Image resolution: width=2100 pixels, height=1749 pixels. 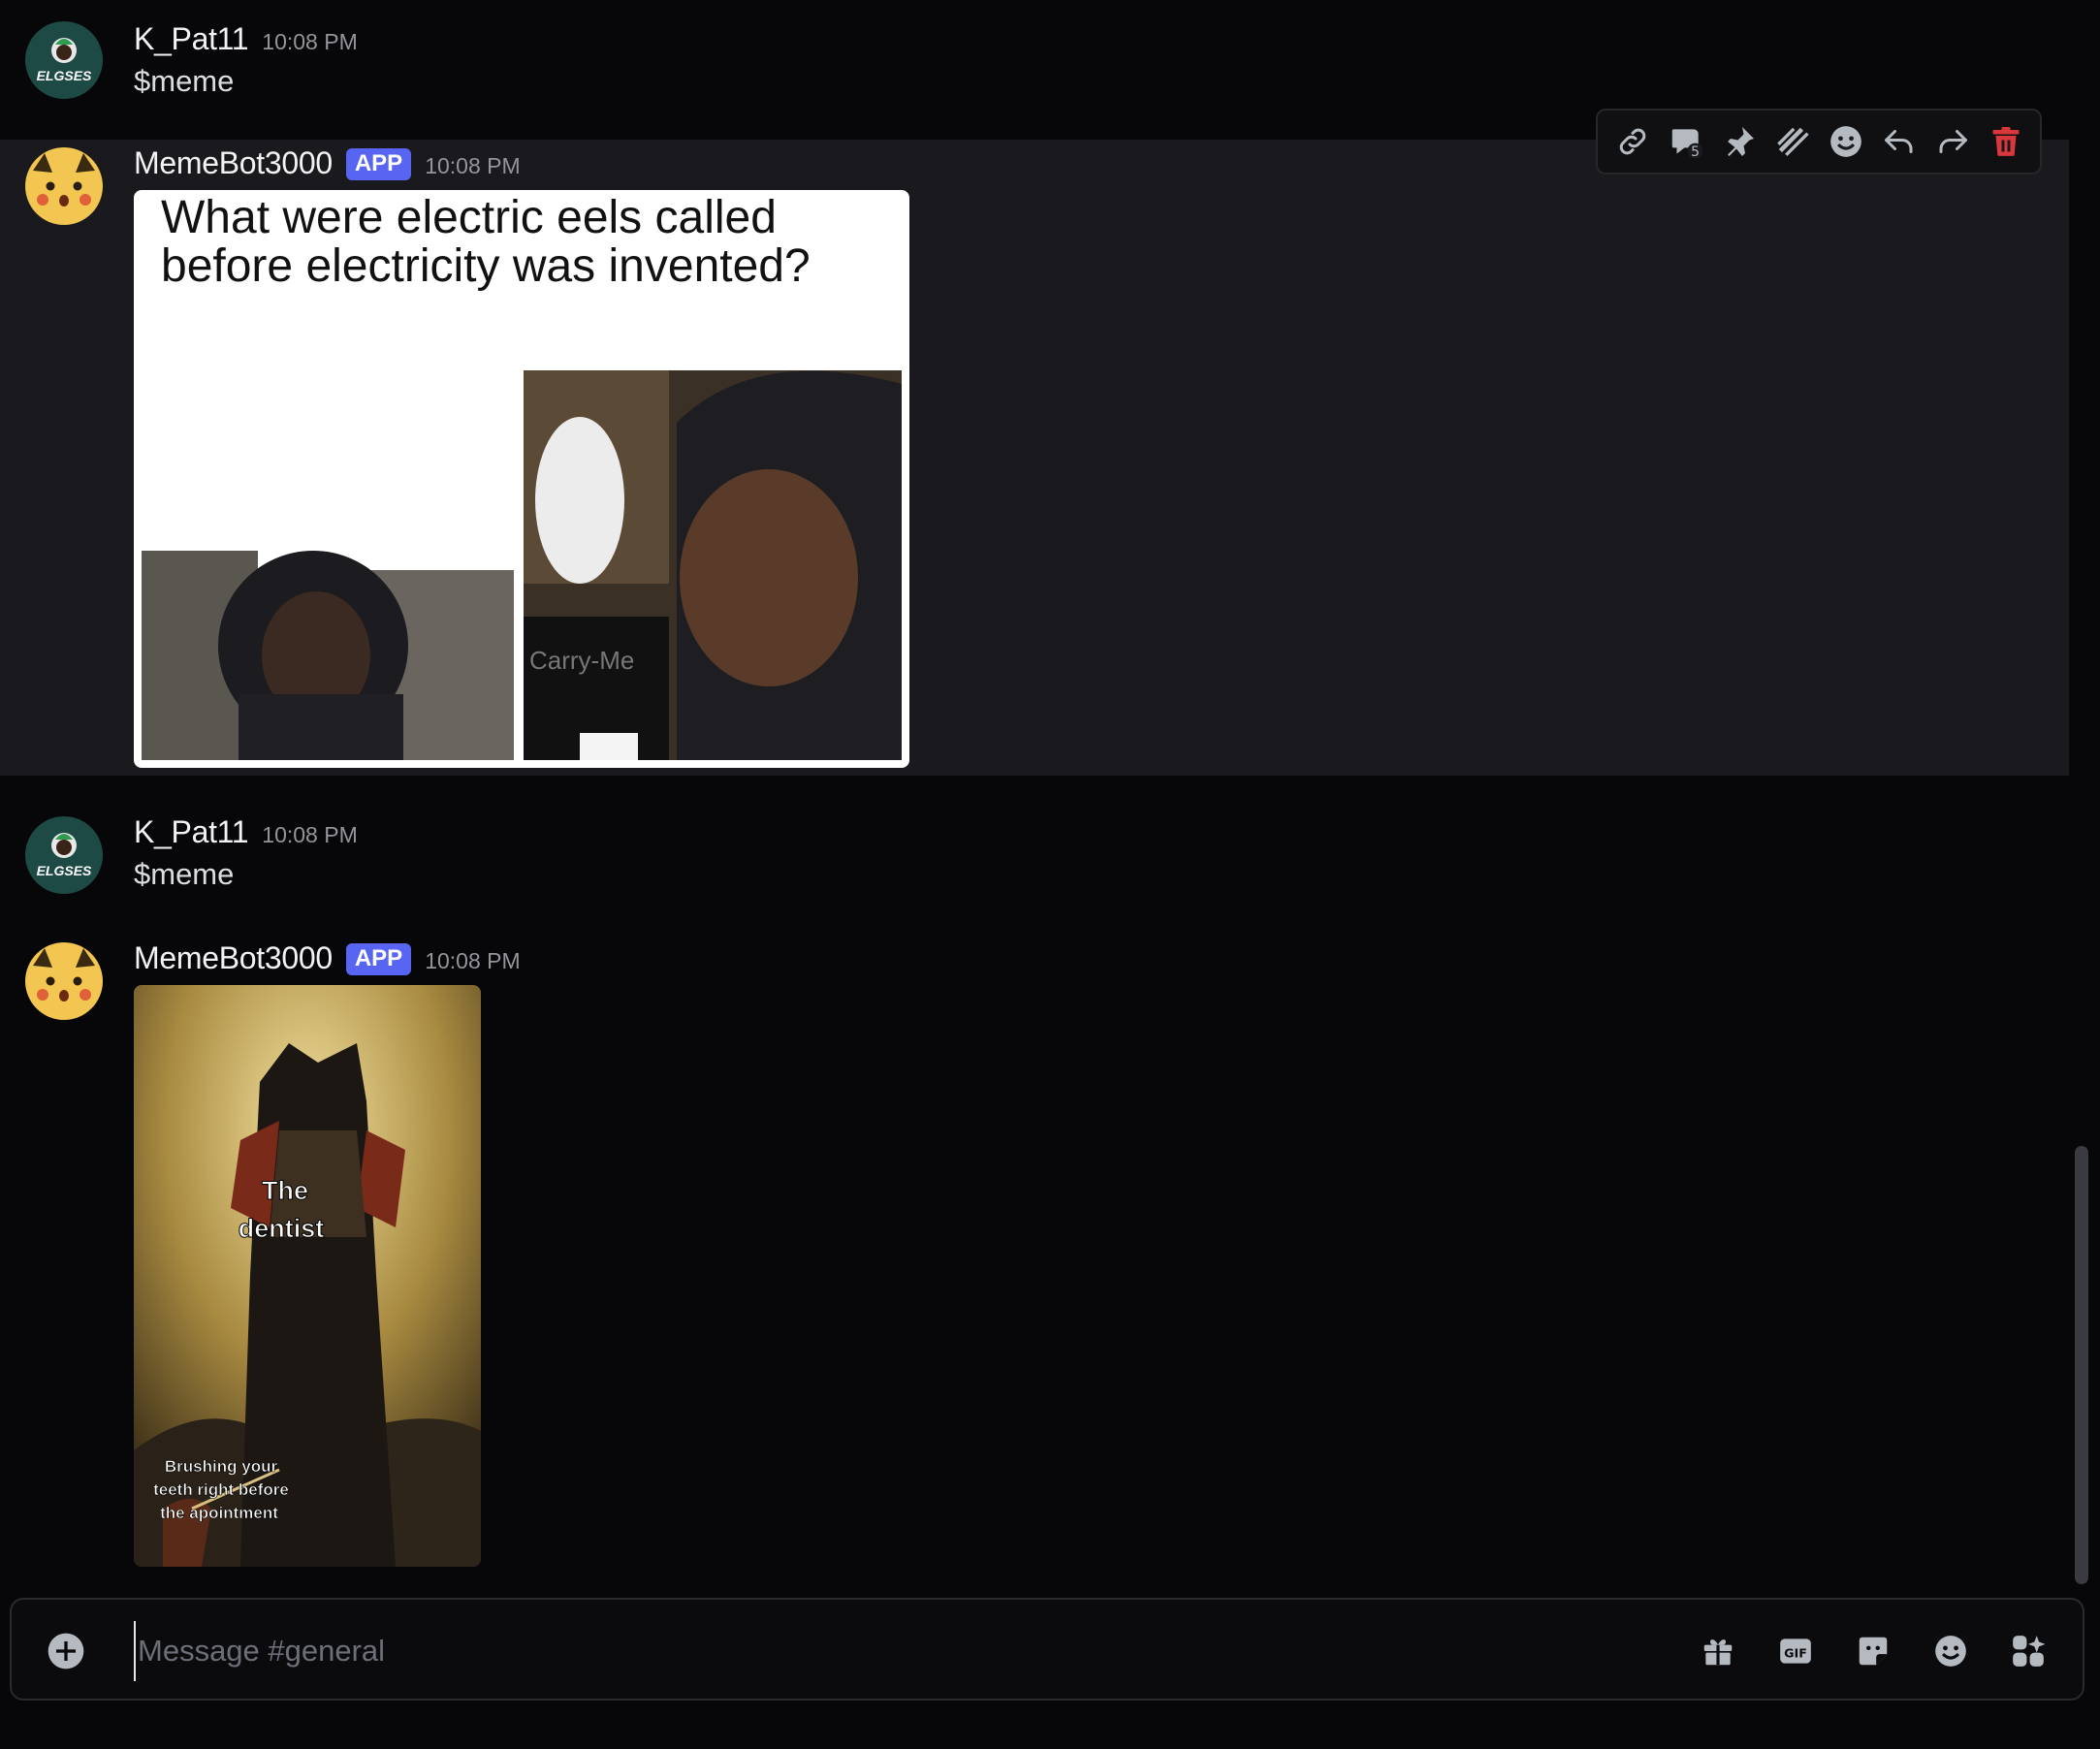 I want to click on add-attachment-button, so click(x=66, y=1651).